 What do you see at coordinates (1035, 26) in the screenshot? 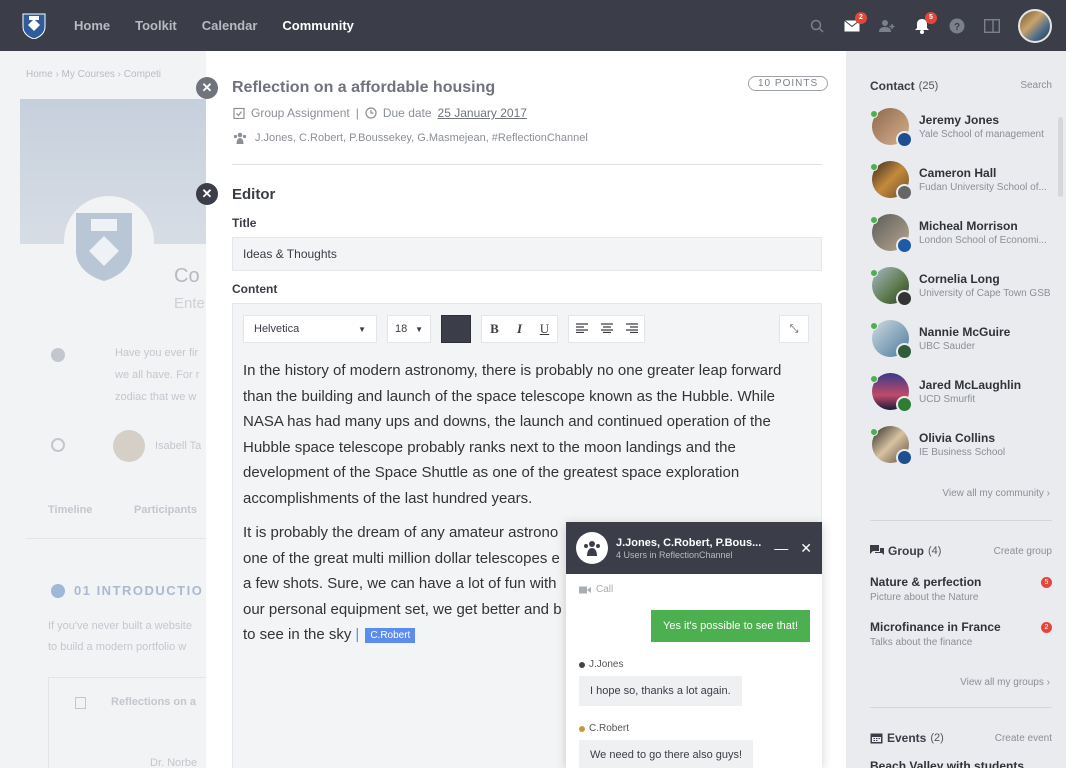
I see `user-avatar` at bounding box center [1035, 26].